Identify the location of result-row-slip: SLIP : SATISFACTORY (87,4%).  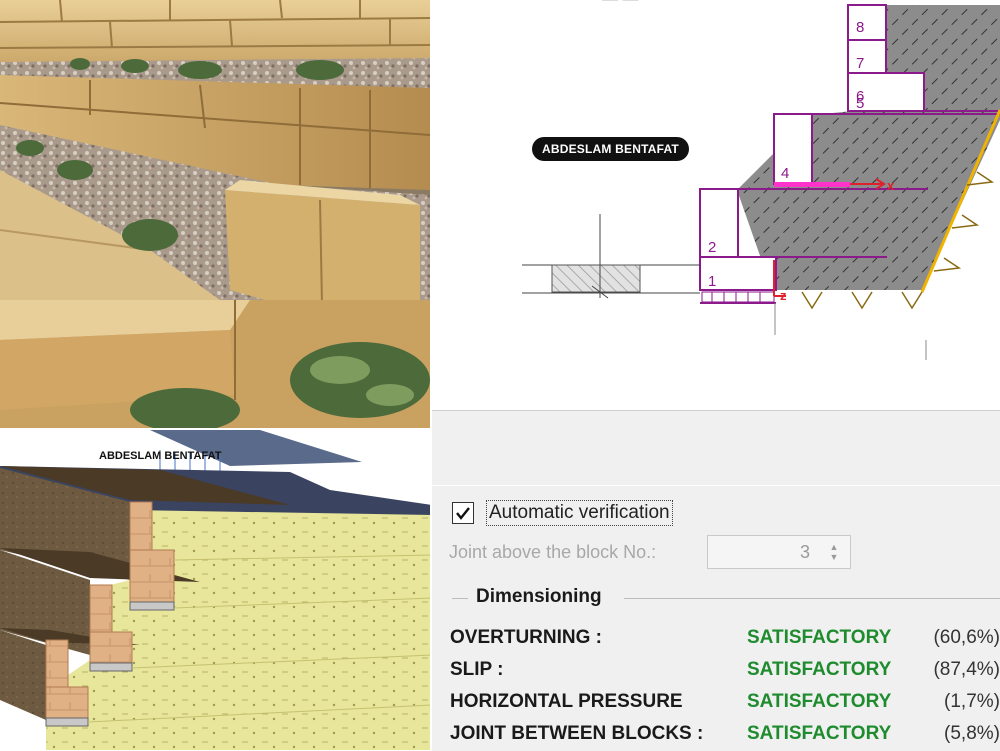
(725, 674).